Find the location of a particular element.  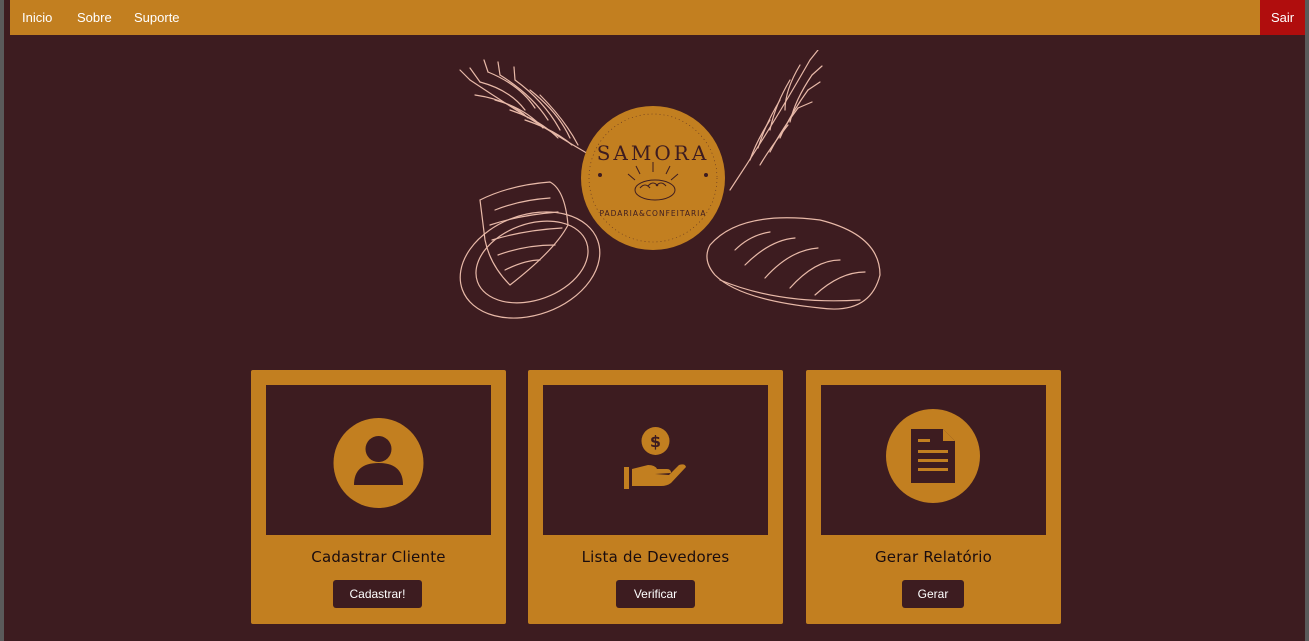

document-icon is located at coordinates (933, 456).